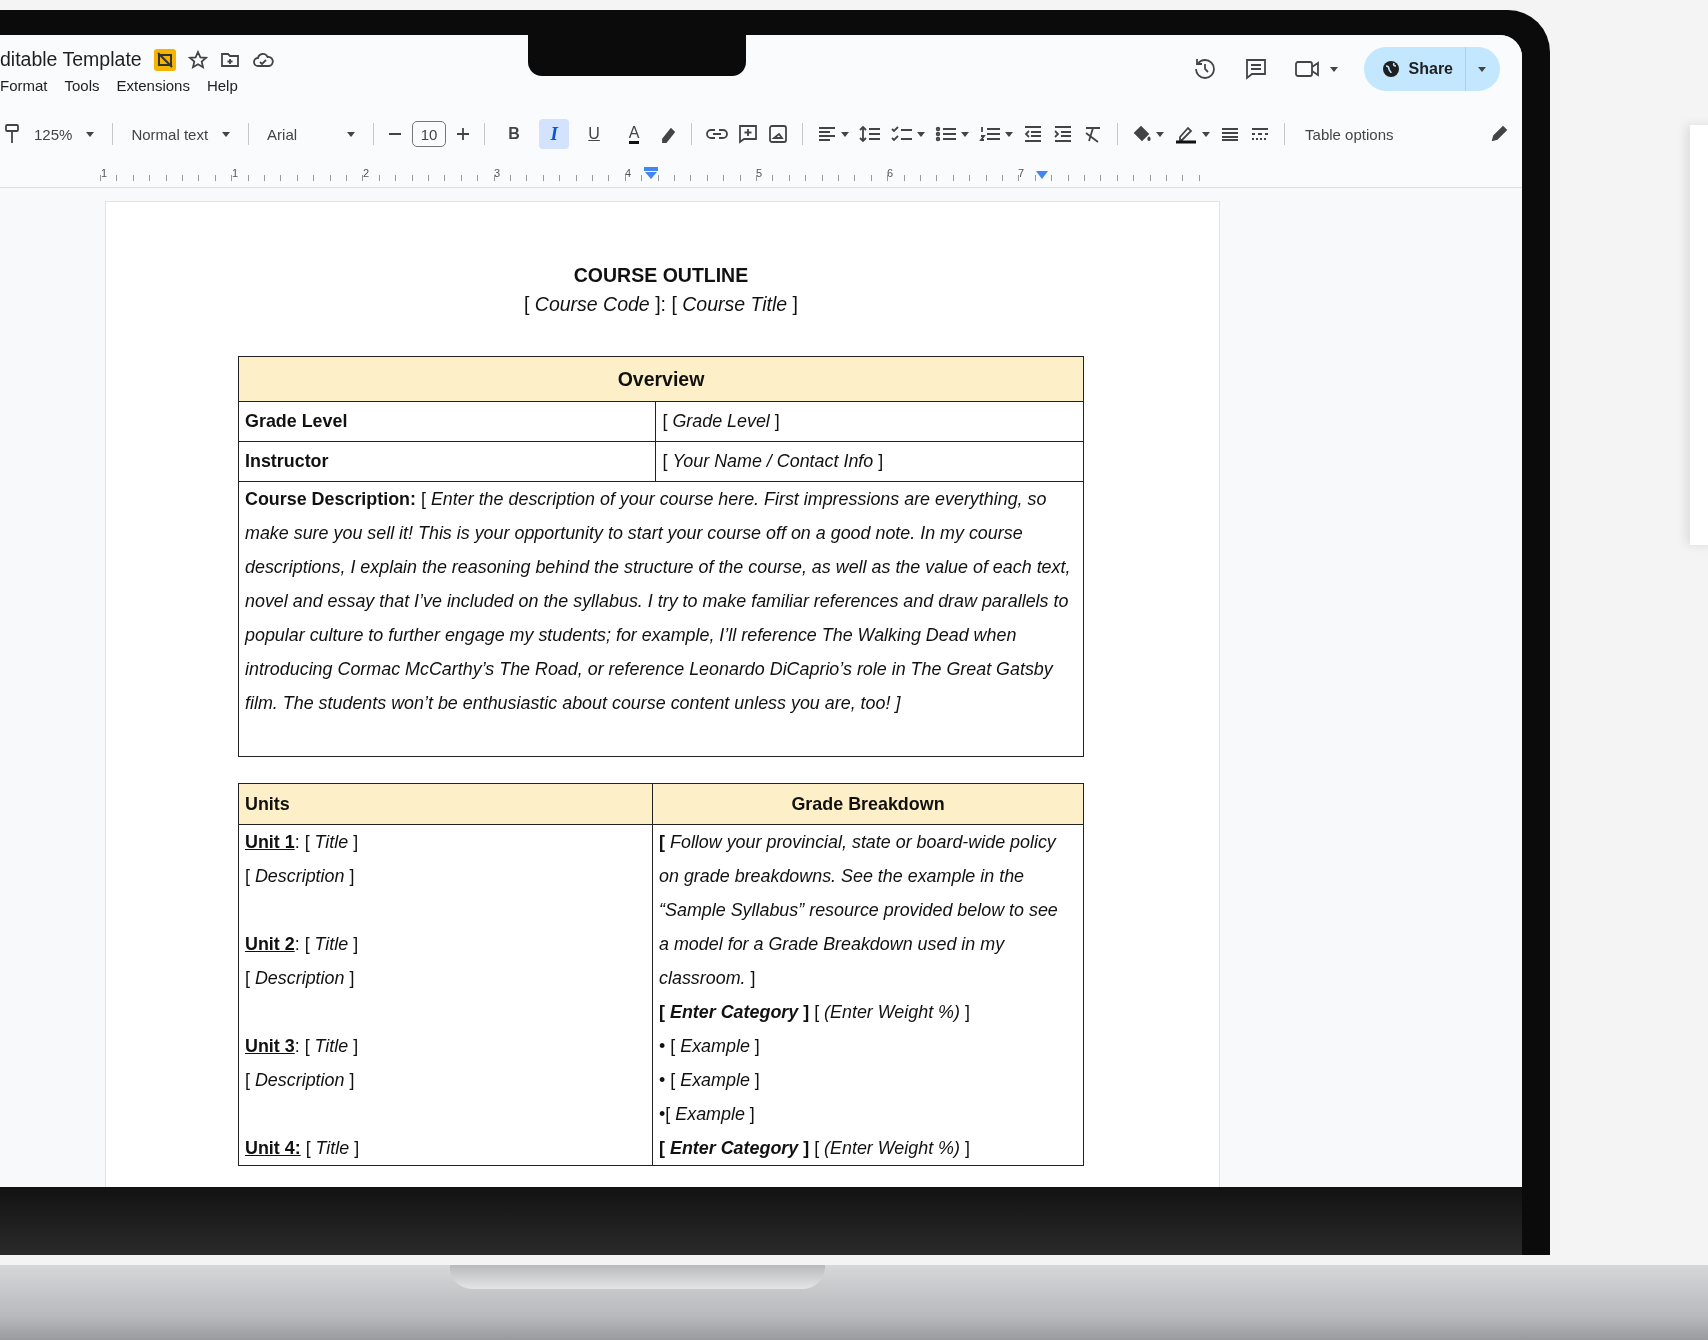 This screenshot has width=1708, height=1340. What do you see at coordinates (1499, 134) in the screenshot?
I see `pencil-icon` at bounding box center [1499, 134].